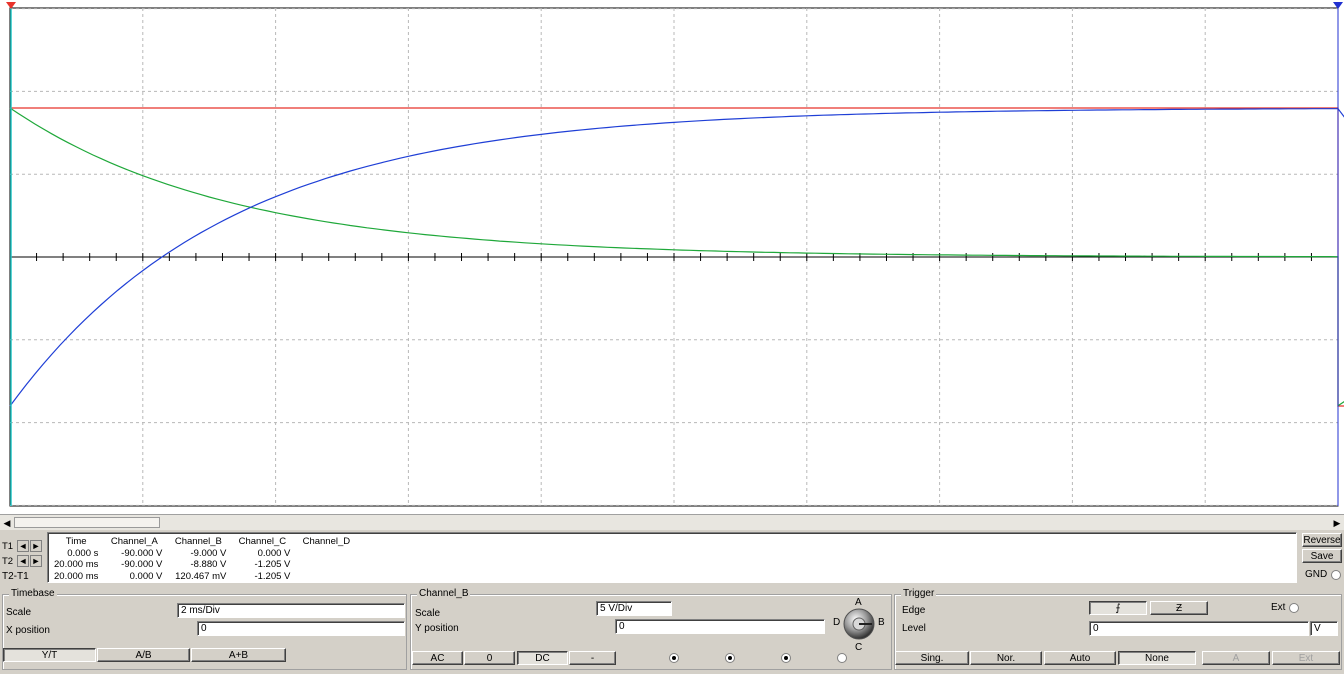 This screenshot has height=674, width=1344. I want to click on col-channel-a-header: Channel_A, so click(134, 541).